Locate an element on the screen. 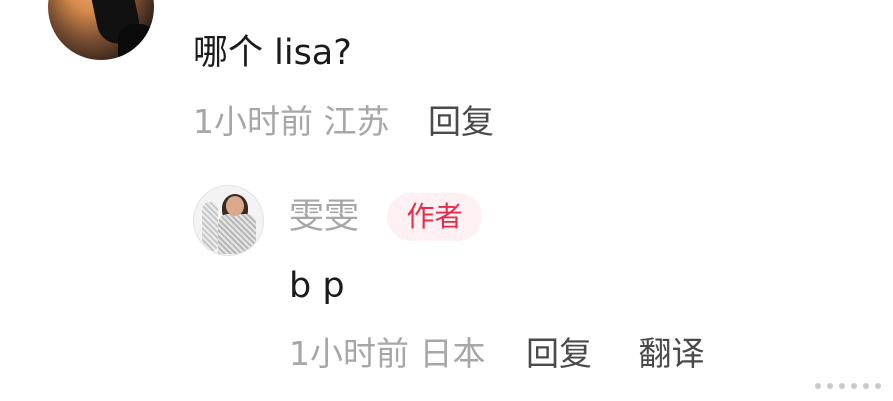 The width and height of the screenshot is (893, 401). reply-comment-avatar is located at coordinates (228, 220).